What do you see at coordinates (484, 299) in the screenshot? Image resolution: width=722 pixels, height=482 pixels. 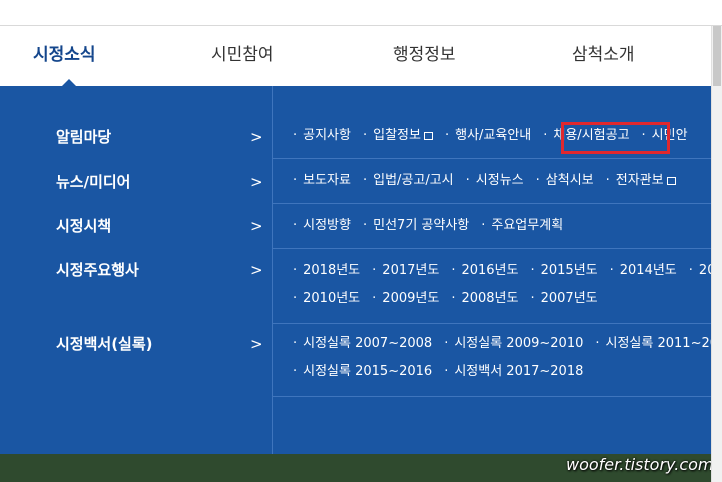 I see `submenu-link: · 2008년도` at bounding box center [484, 299].